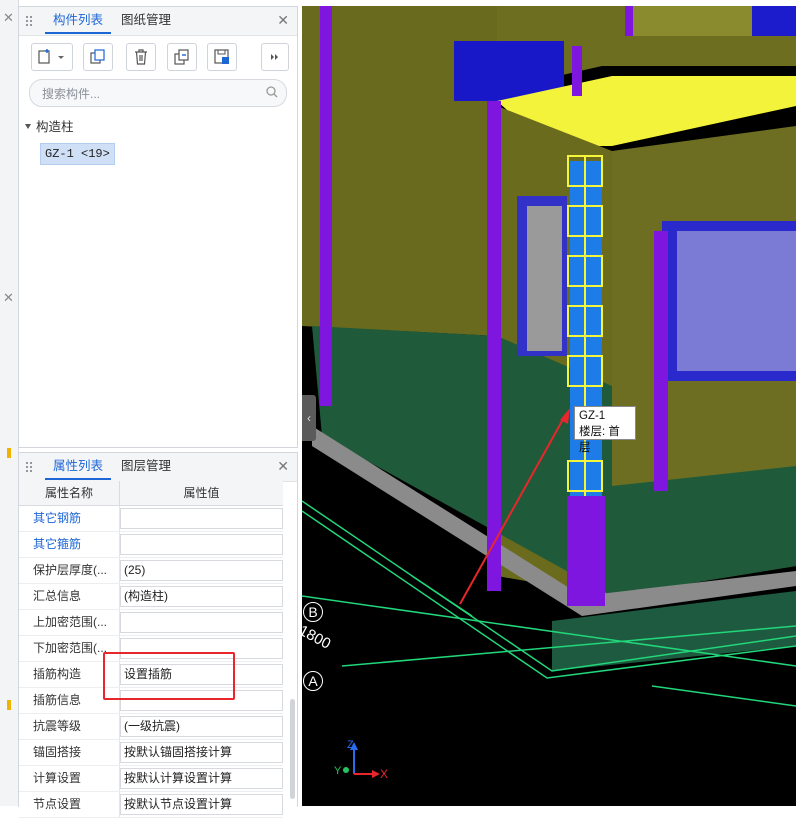 The height and width of the screenshot is (818, 796). I want to click on column-base, so click(586, 551).